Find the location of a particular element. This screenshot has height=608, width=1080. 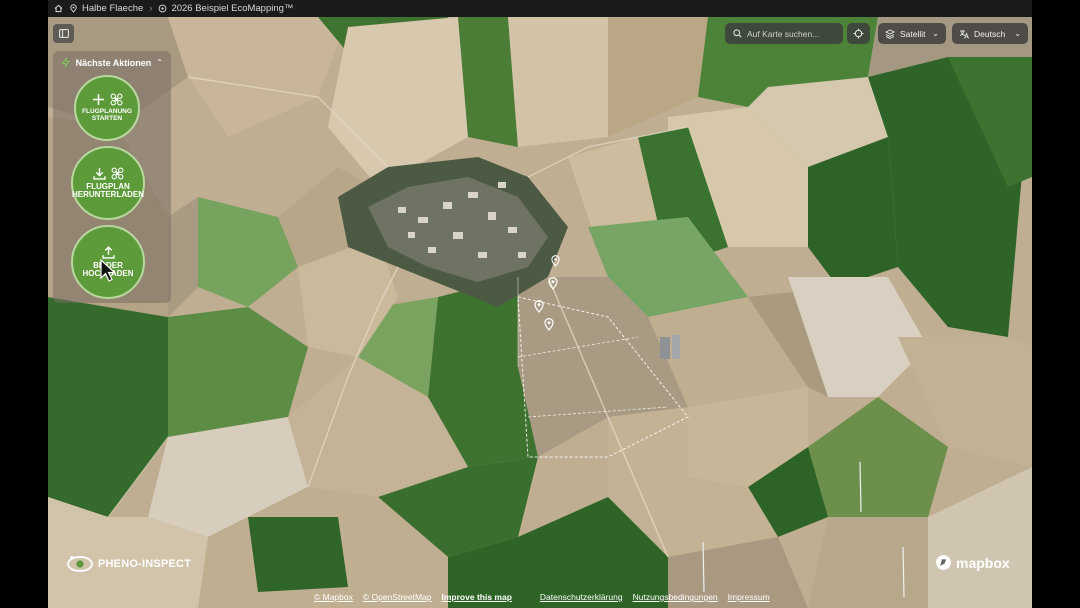

osm-attribution-link: © OpenStreetMap is located at coordinates (397, 597).